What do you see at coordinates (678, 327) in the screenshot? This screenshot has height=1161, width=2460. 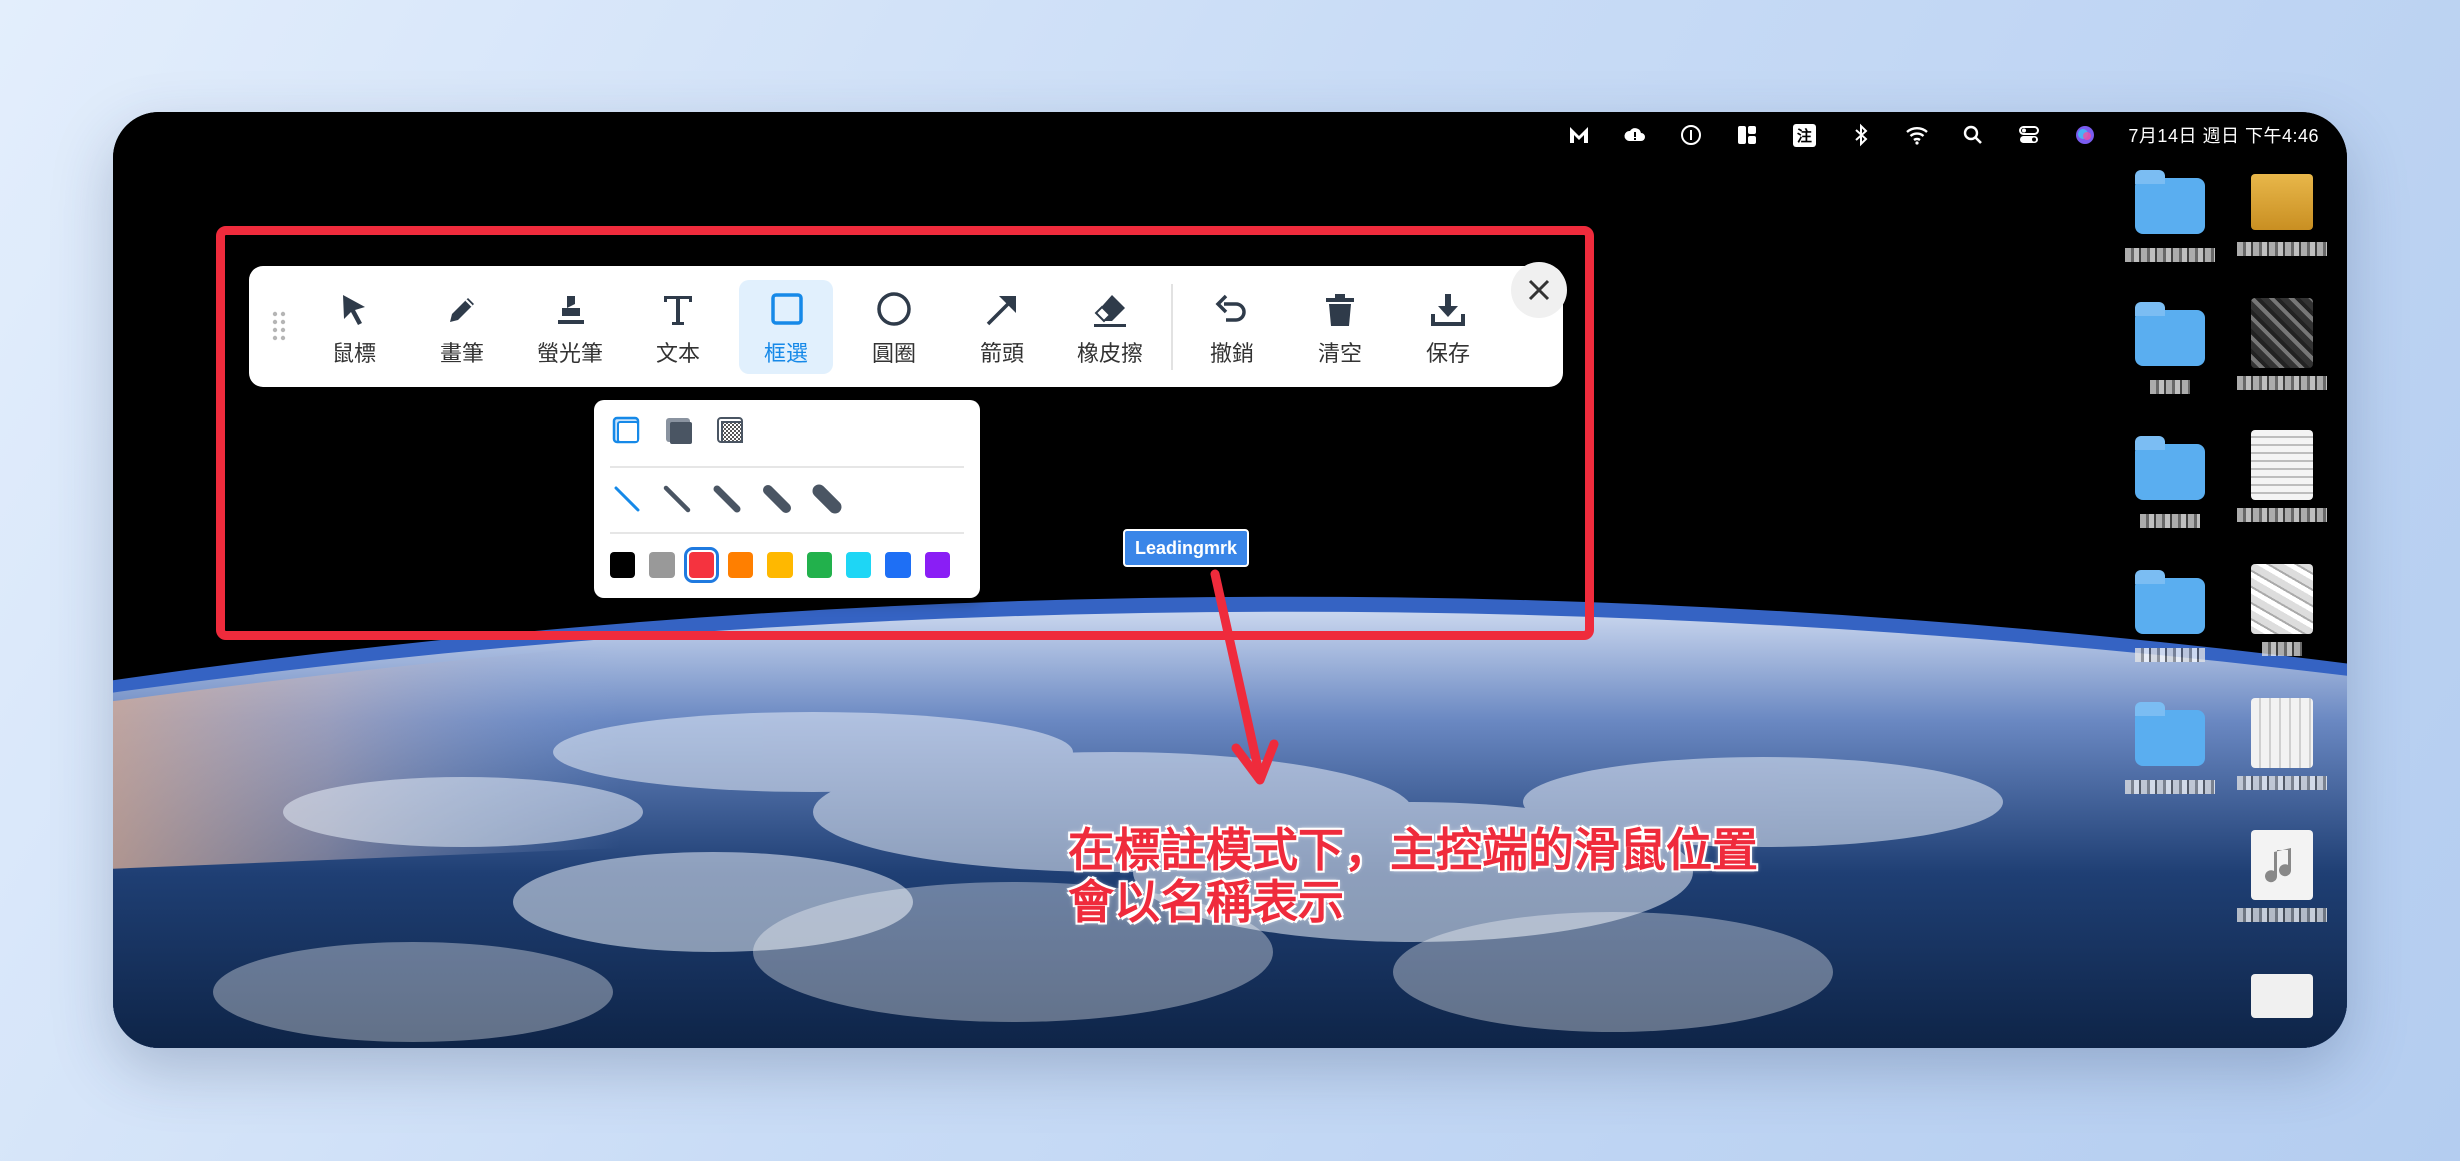 I see `tool-text: 文本` at bounding box center [678, 327].